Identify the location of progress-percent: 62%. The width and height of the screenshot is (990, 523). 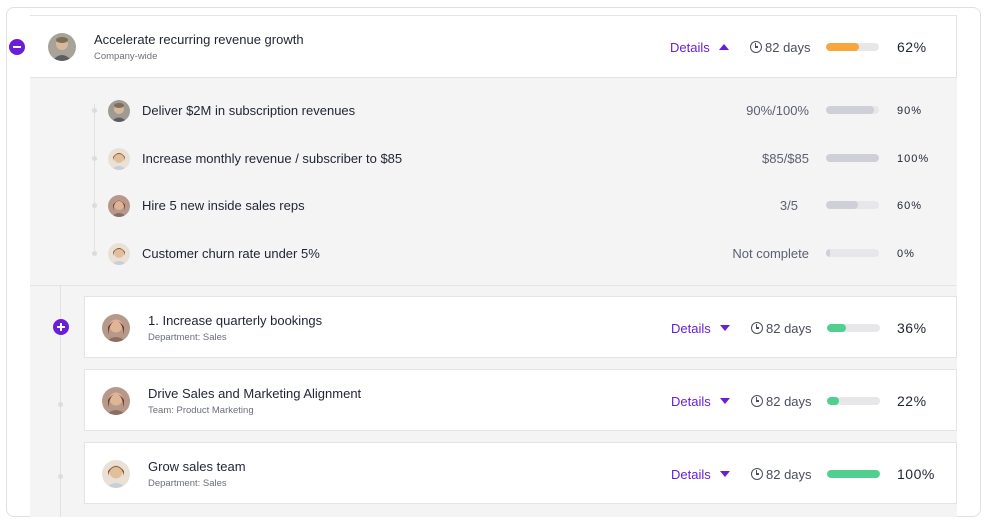
(912, 47).